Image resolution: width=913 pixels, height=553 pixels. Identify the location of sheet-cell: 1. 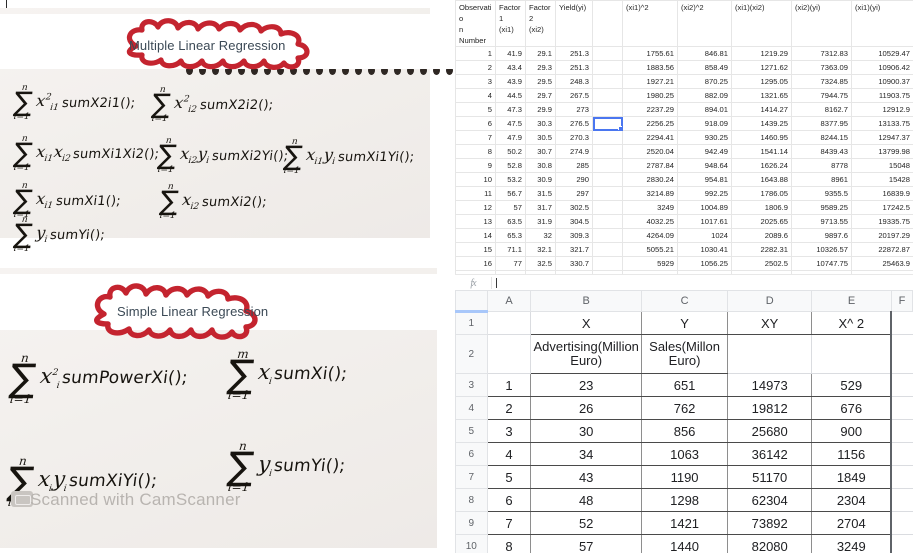
(509, 385).